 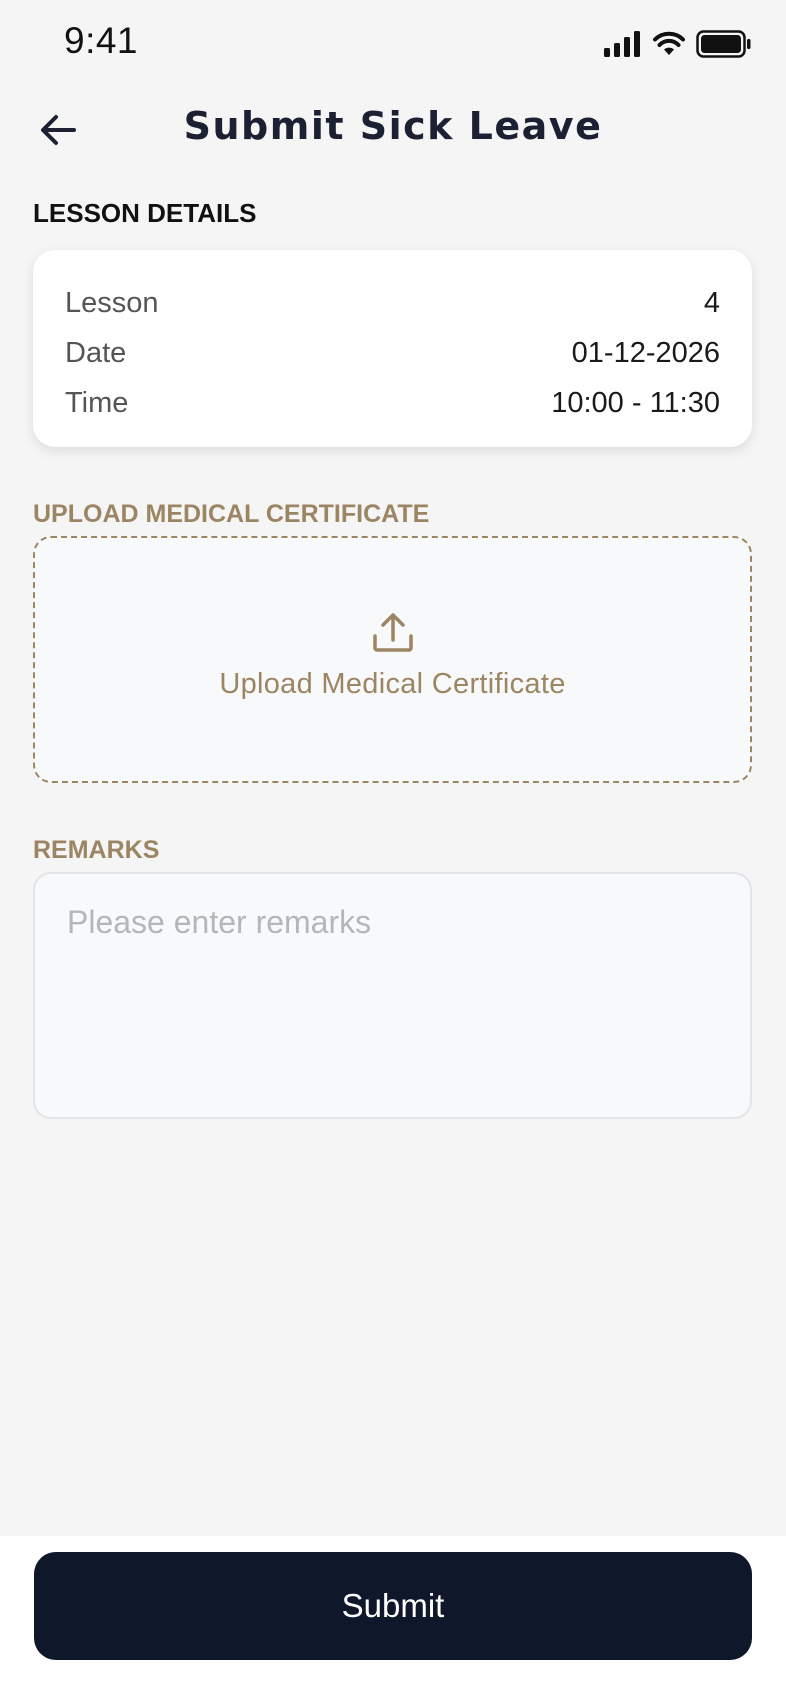 I want to click on detail-key: Time, so click(x=97, y=402).